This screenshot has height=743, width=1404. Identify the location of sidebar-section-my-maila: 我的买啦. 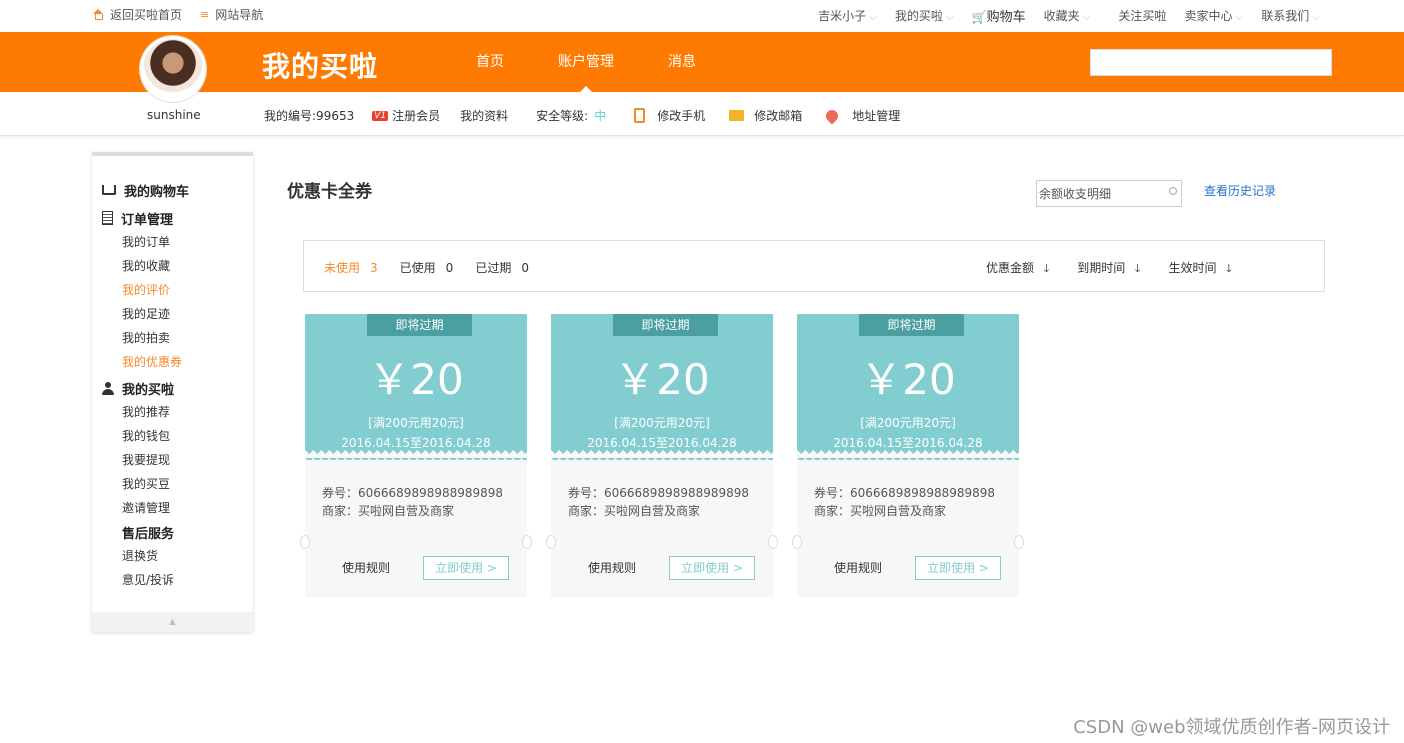
(172, 388).